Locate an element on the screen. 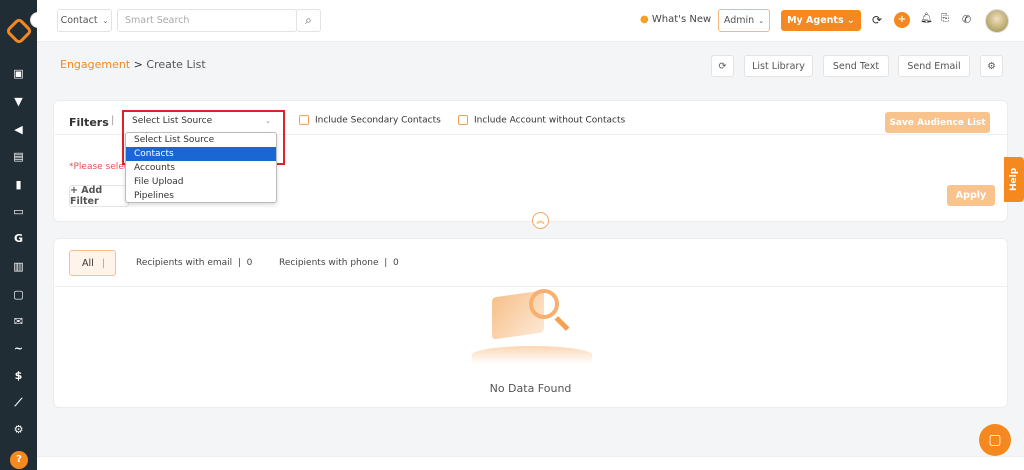 This screenshot has height=470, width=1024. list-library-button: List Library is located at coordinates (778, 66).